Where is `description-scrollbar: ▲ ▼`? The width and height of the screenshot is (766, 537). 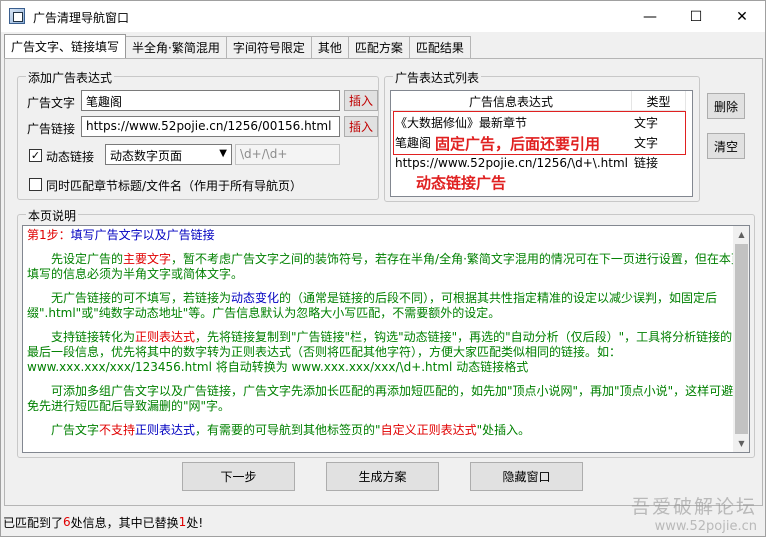
description-scrollbar: ▲ ▼ is located at coordinates (741, 339).